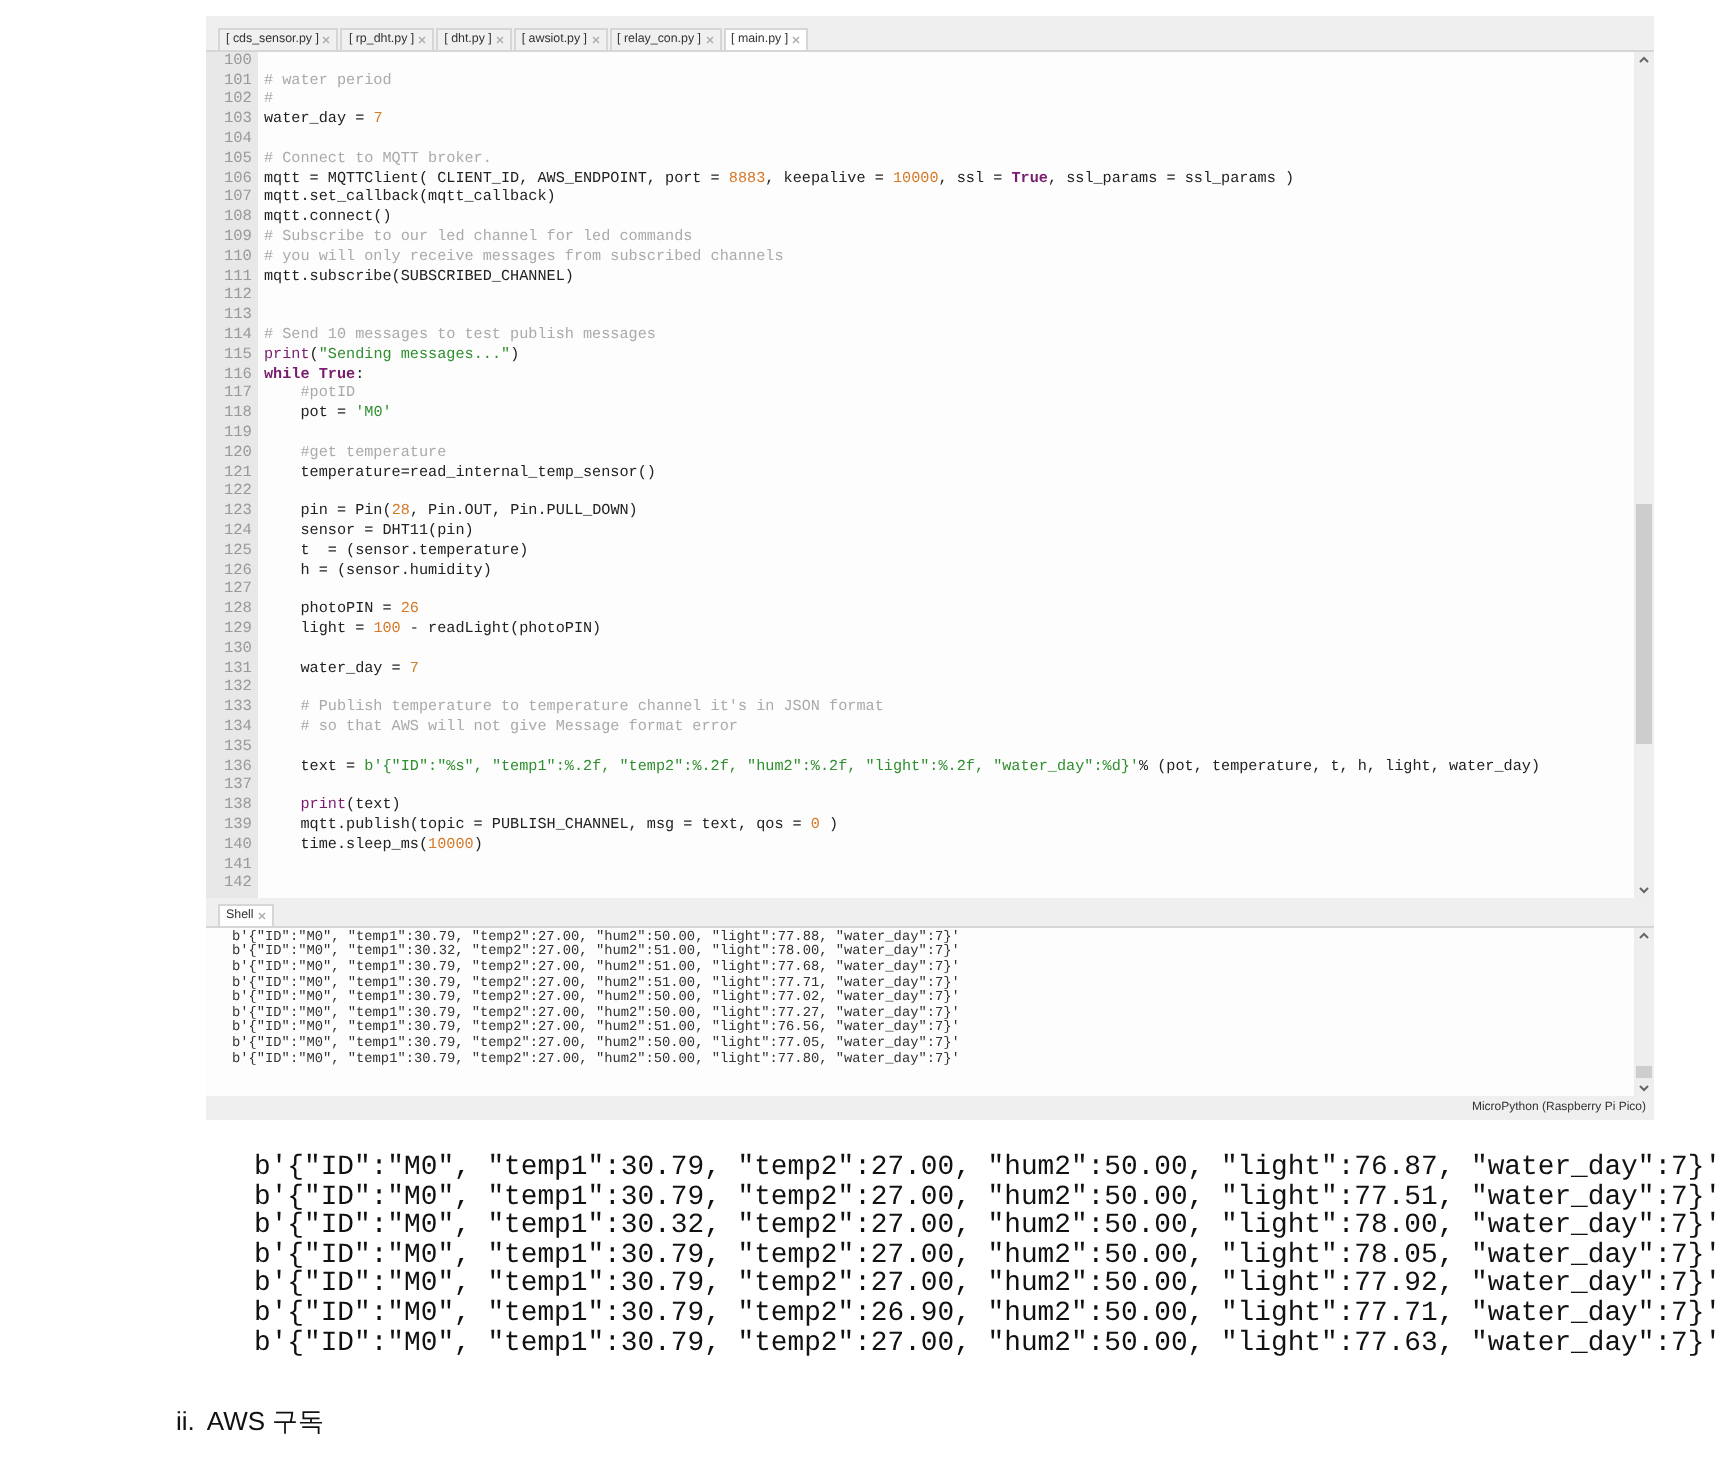 The width and height of the screenshot is (1734, 1464). I want to click on output-line: b'{"ID":"M0", "temp1":30.79, "temp2":27.00, "hum2":50.00, "light":77.51, "water_day":7}', so click(988, 1198).